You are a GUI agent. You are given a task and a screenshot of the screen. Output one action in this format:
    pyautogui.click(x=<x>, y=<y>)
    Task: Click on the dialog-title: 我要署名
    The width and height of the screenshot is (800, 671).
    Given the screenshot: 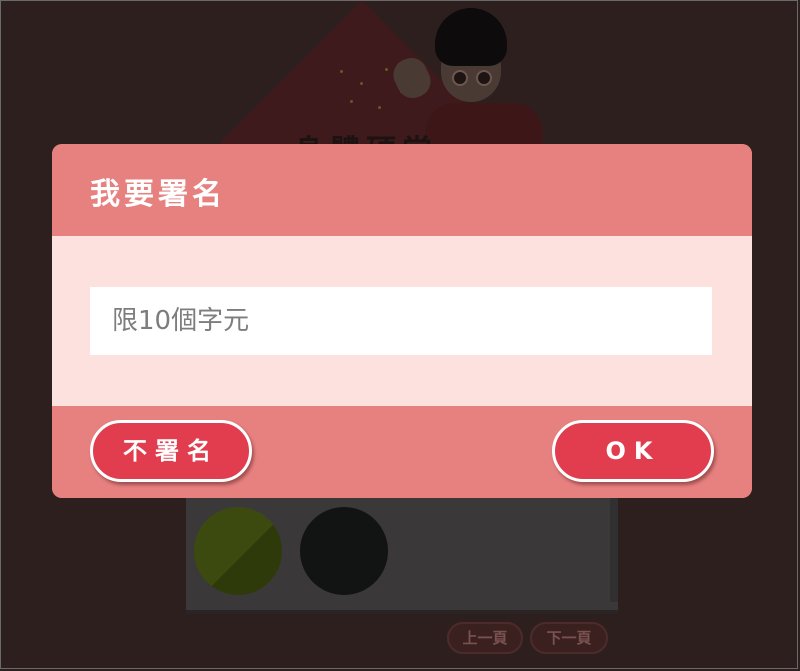 What is the action you would take?
    pyautogui.click(x=158, y=194)
    